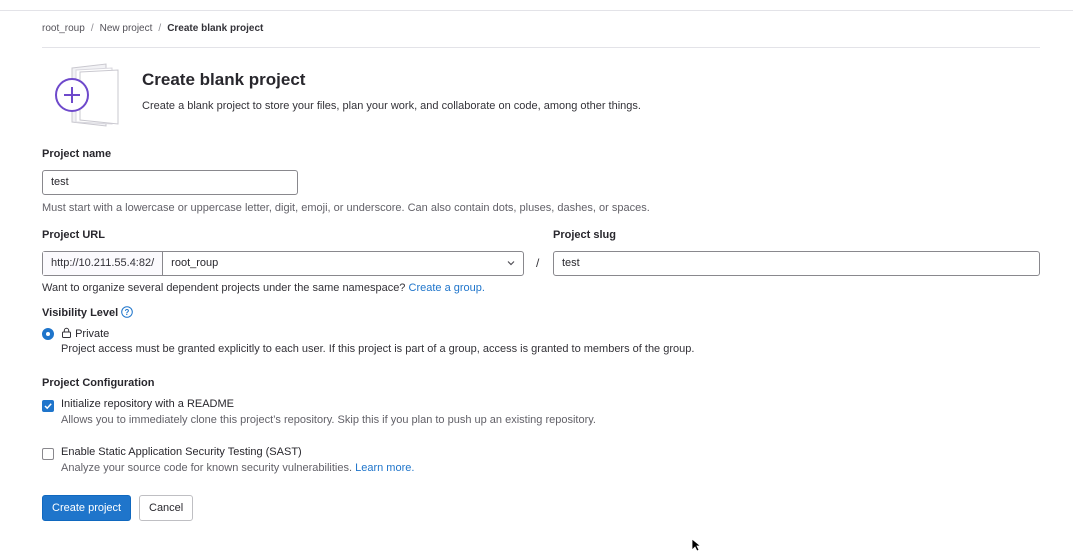 The height and width of the screenshot is (552, 1073). I want to click on blank-project-illustration, so click(87, 95).